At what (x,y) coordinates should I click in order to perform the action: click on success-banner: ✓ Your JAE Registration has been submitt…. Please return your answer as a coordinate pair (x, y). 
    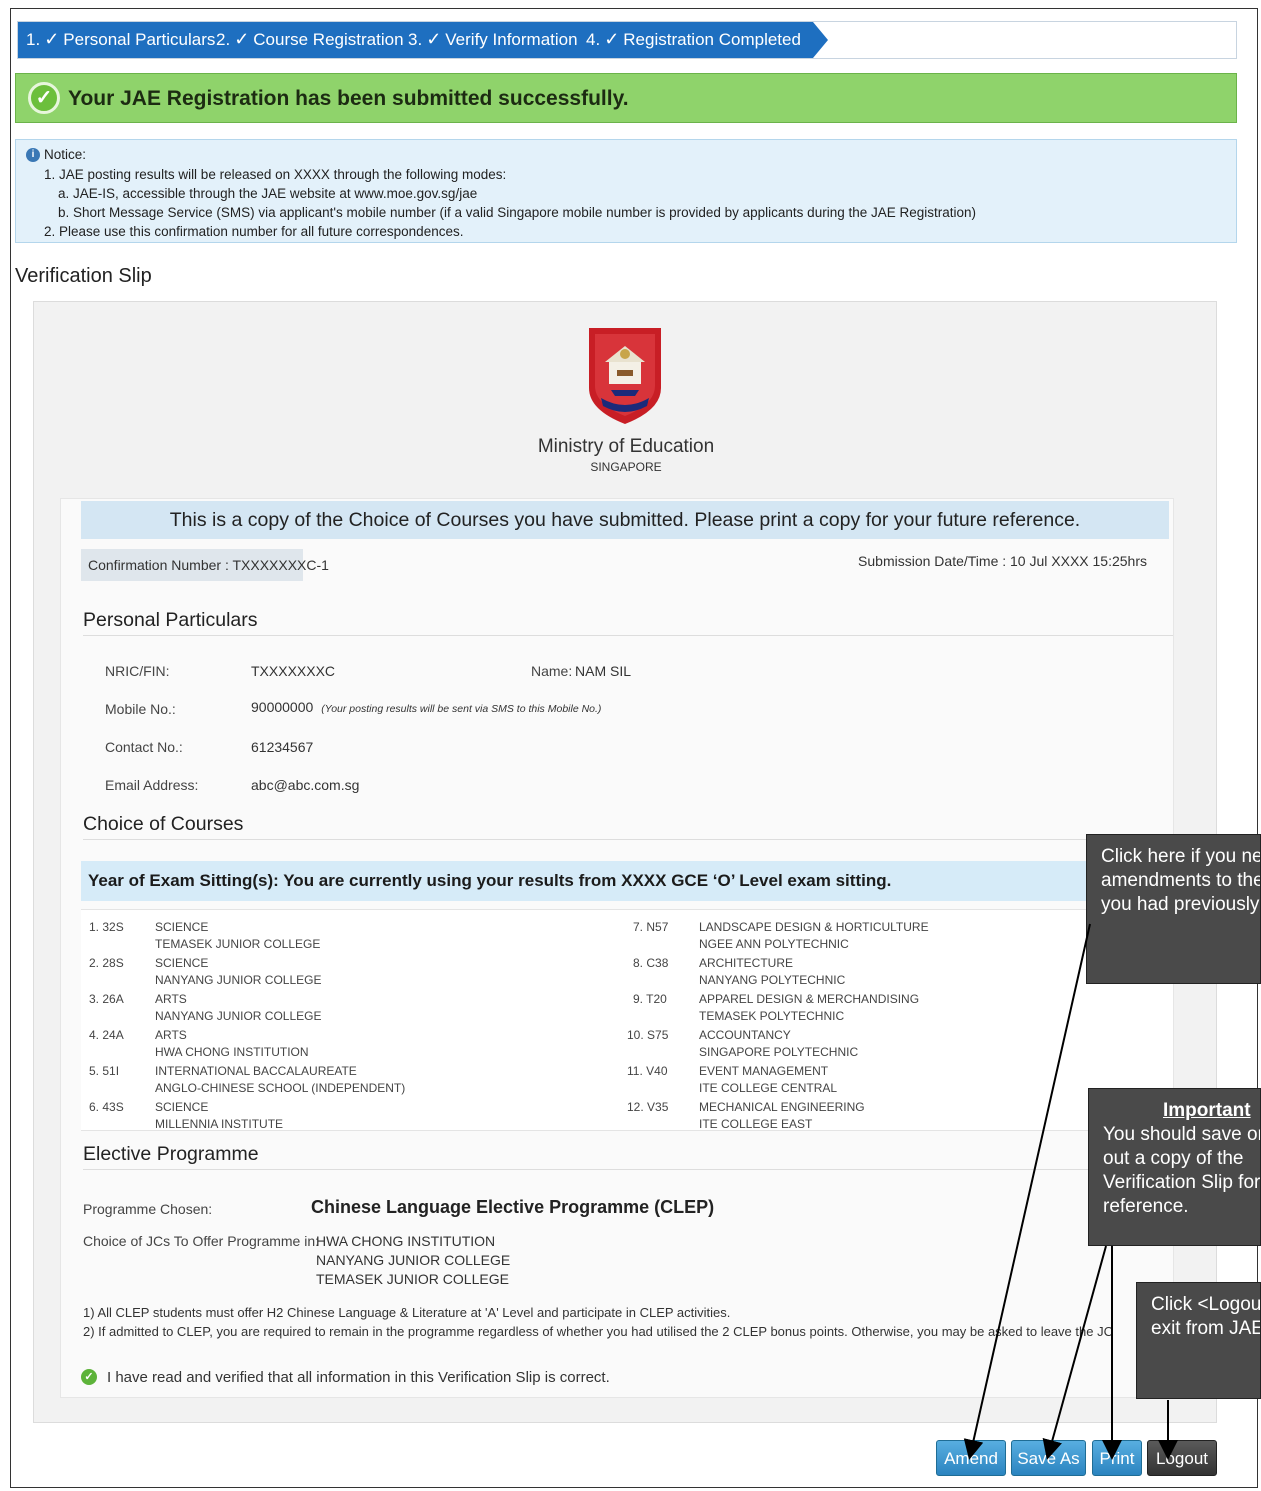
    Looking at the image, I should click on (626, 98).